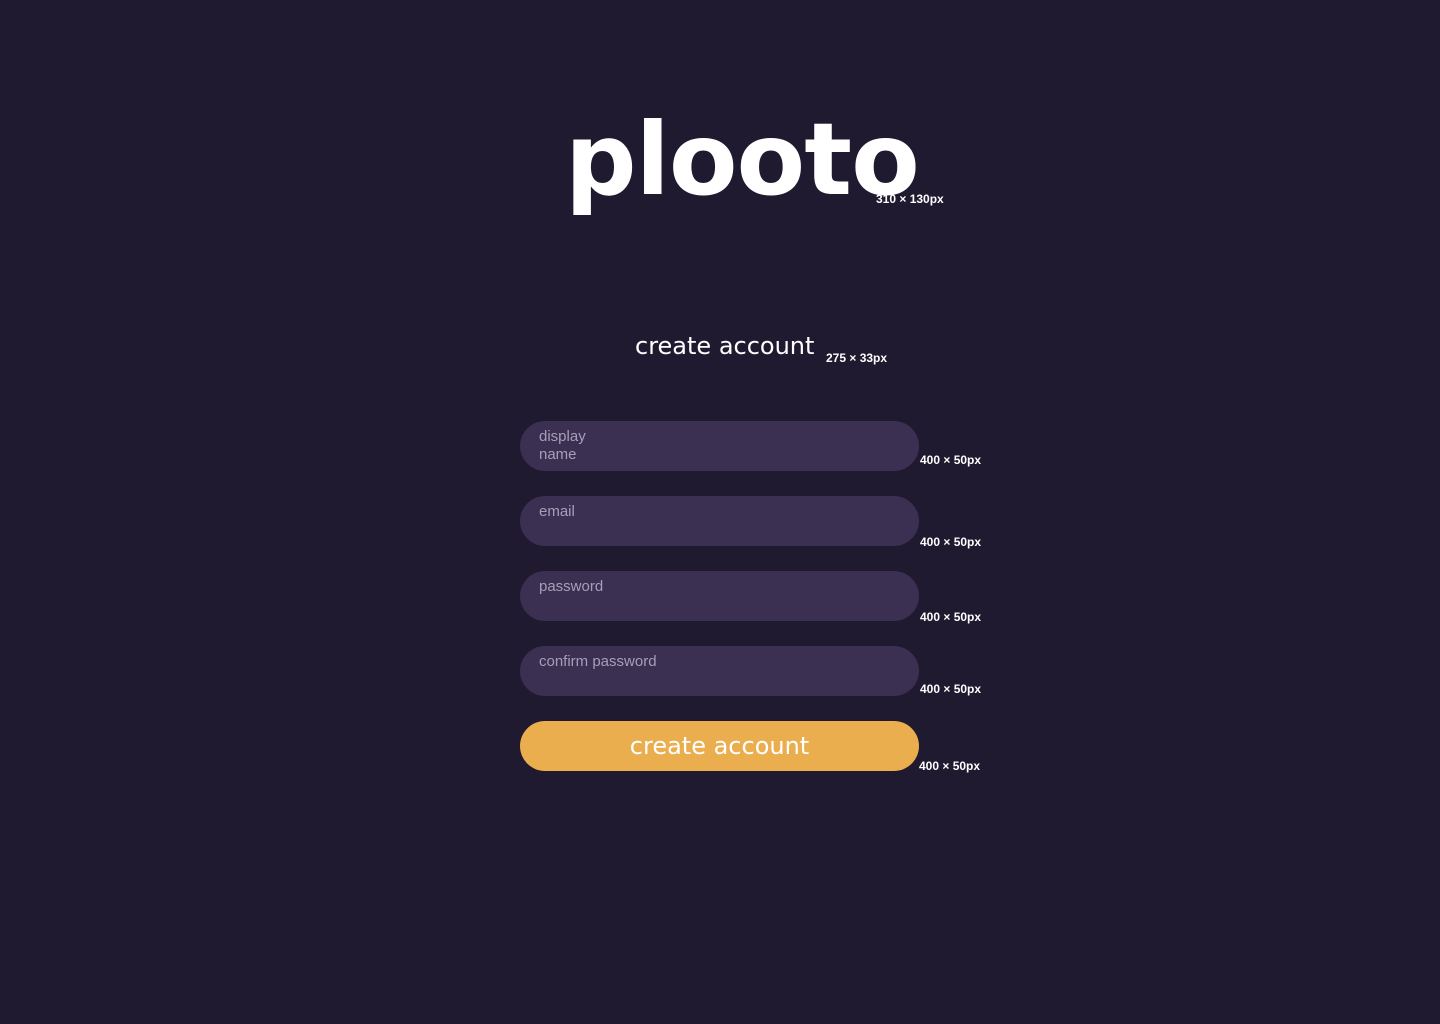 Image resolution: width=1440 pixels, height=1024 pixels. I want to click on confirm-password-placeholder: confirm password, so click(598, 661).